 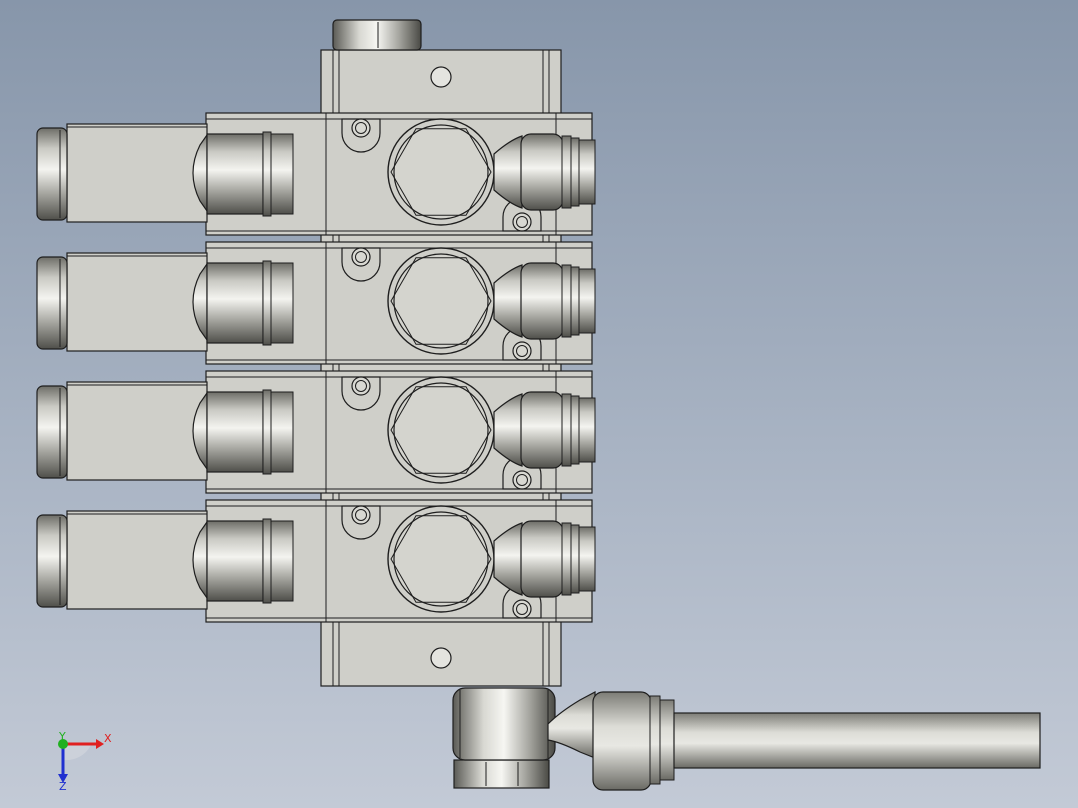 I want to click on air-tube, so click(x=857, y=740).